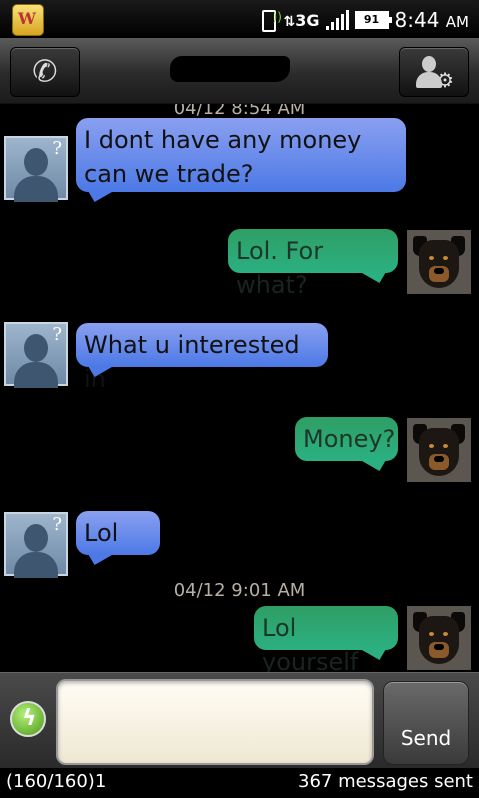 This screenshot has width=479, height=798. I want to click on incoming-message-bubble: Lol, so click(118, 533).